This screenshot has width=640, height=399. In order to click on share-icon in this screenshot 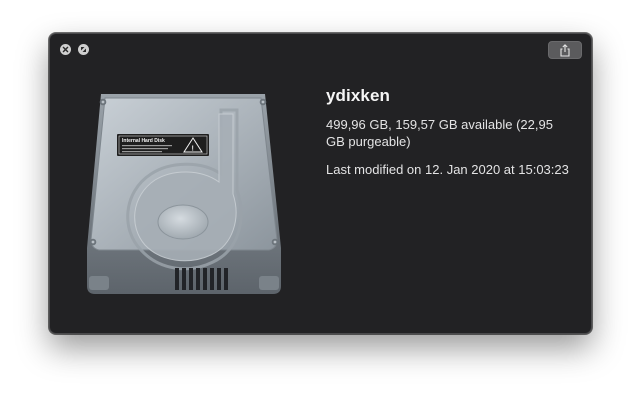, I will do `click(565, 50)`.